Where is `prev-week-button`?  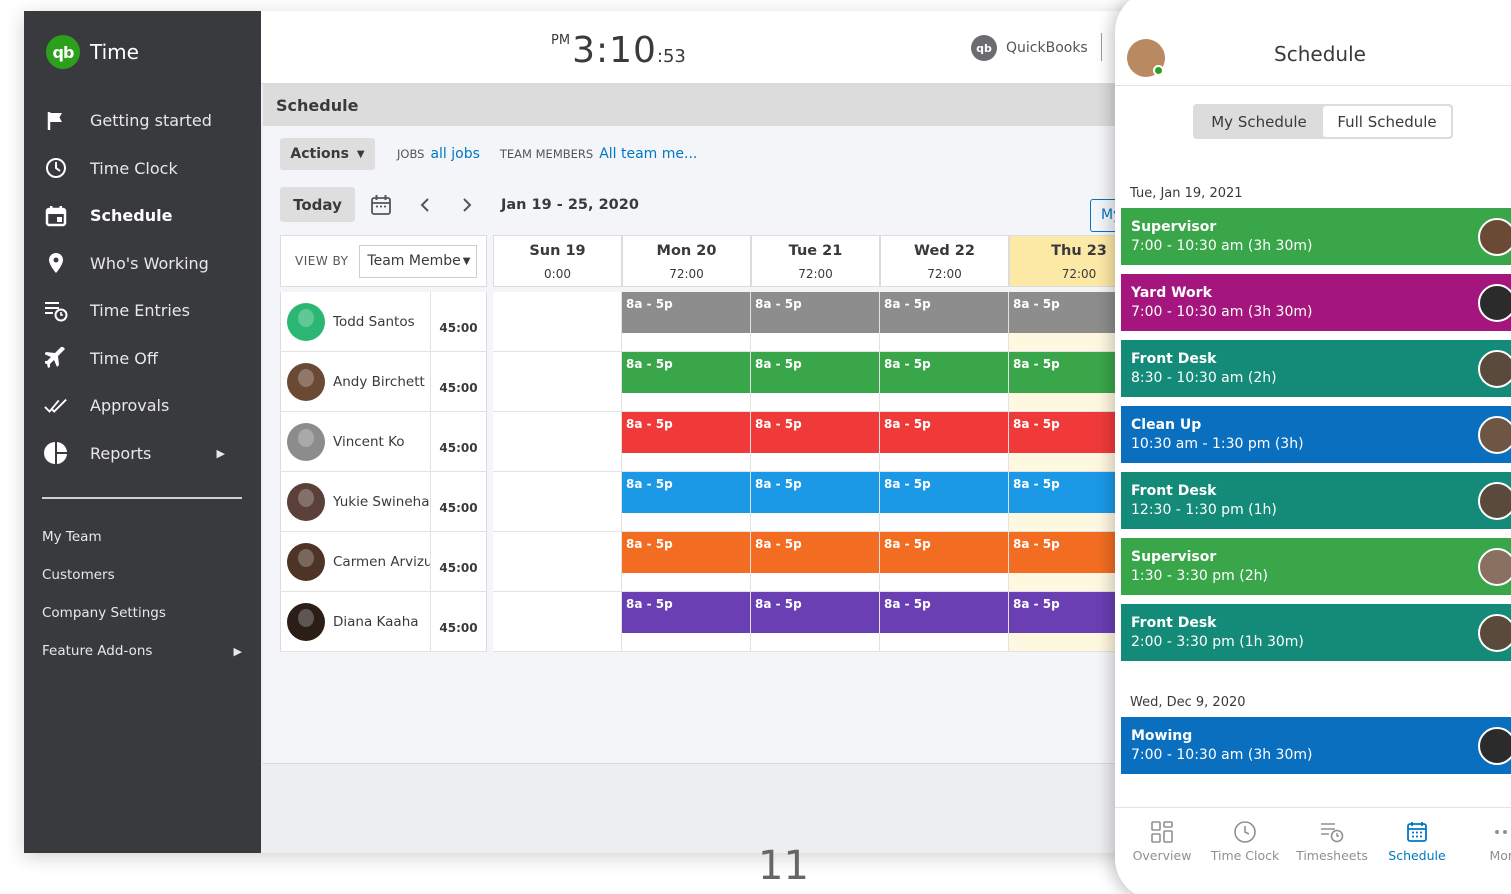
prev-week-button is located at coordinates (425, 204).